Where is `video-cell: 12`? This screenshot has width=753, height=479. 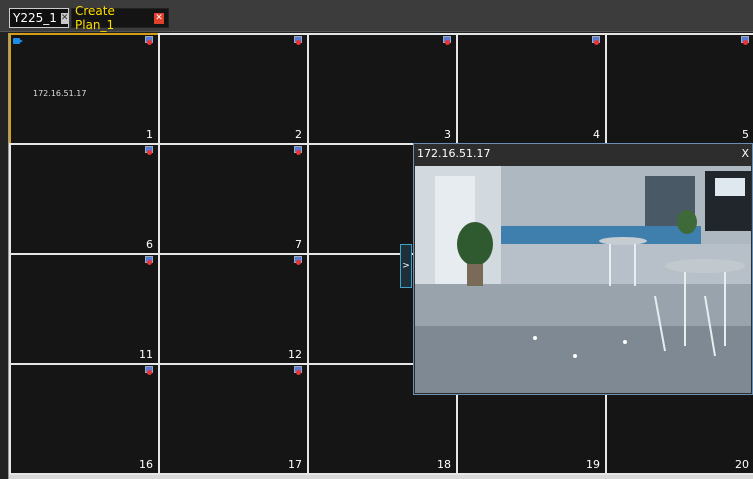 video-cell: 12 is located at coordinates (233, 309).